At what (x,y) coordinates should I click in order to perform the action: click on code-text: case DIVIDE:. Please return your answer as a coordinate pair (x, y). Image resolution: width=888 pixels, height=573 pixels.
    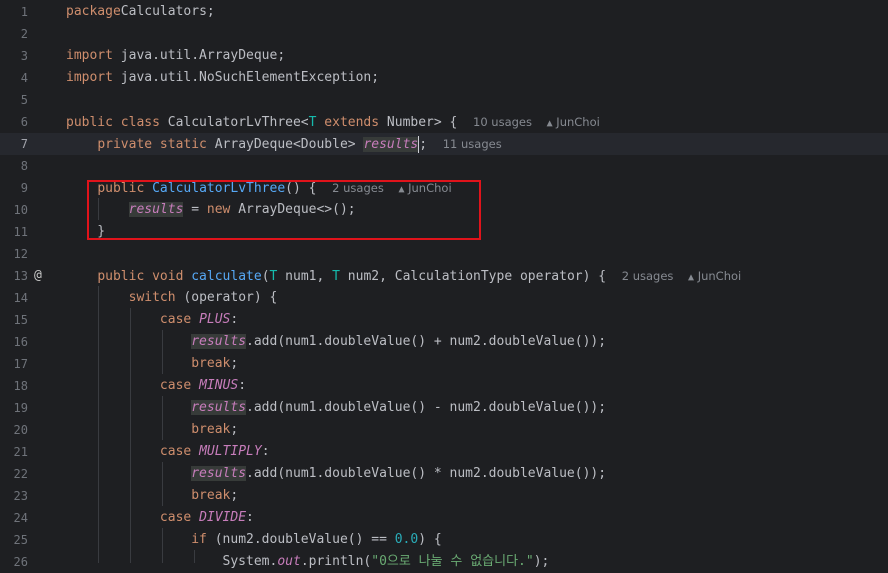
    Looking at the image, I should click on (160, 518).